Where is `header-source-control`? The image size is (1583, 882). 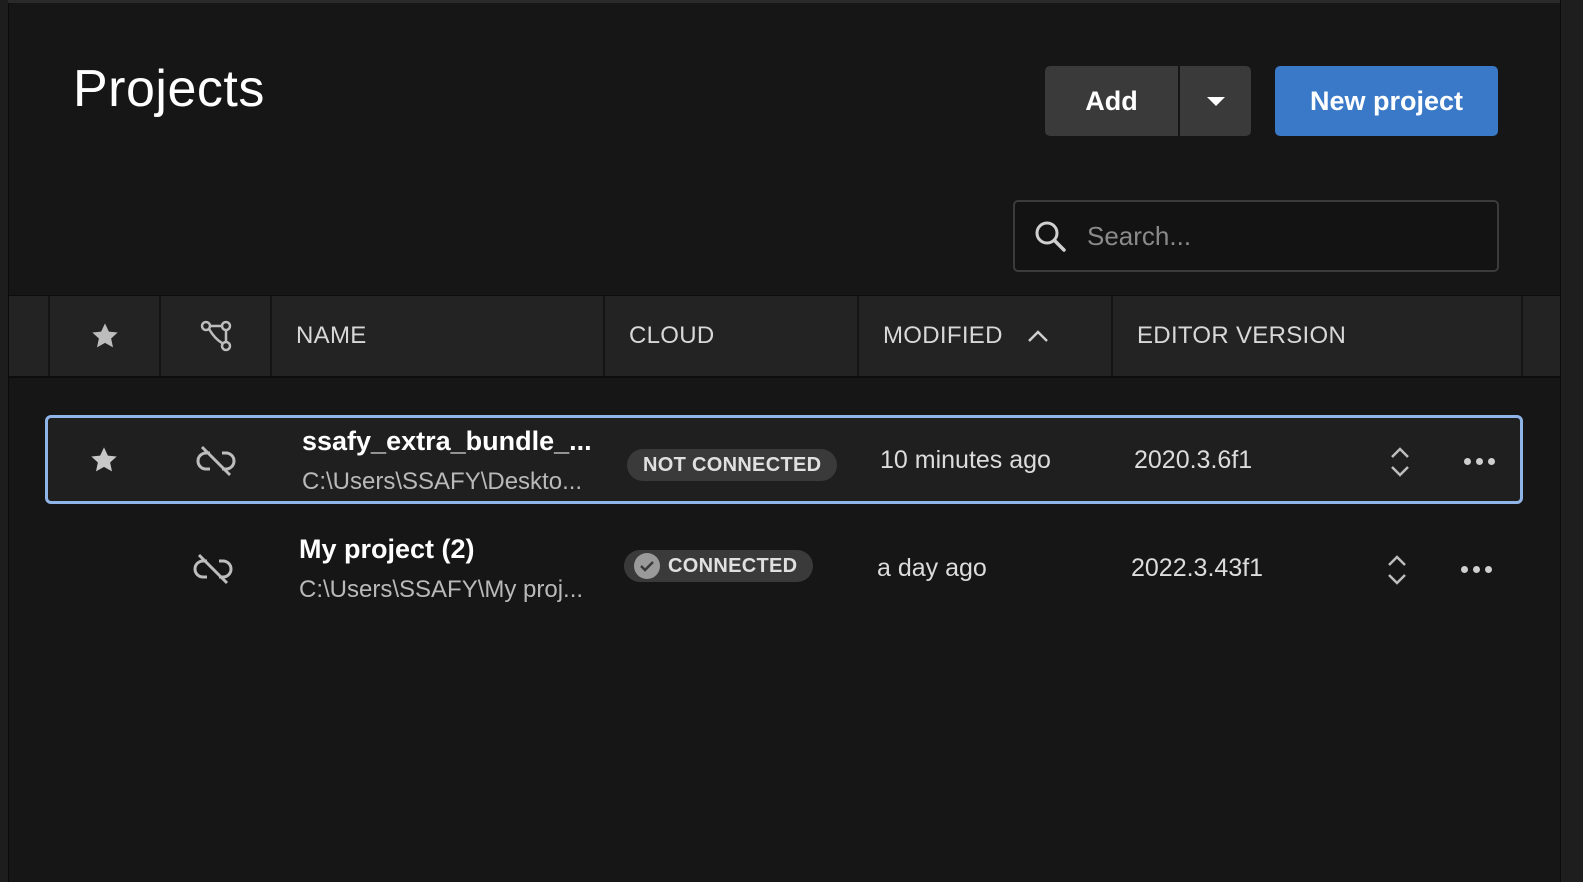
header-source-control is located at coordinates (216, 336).